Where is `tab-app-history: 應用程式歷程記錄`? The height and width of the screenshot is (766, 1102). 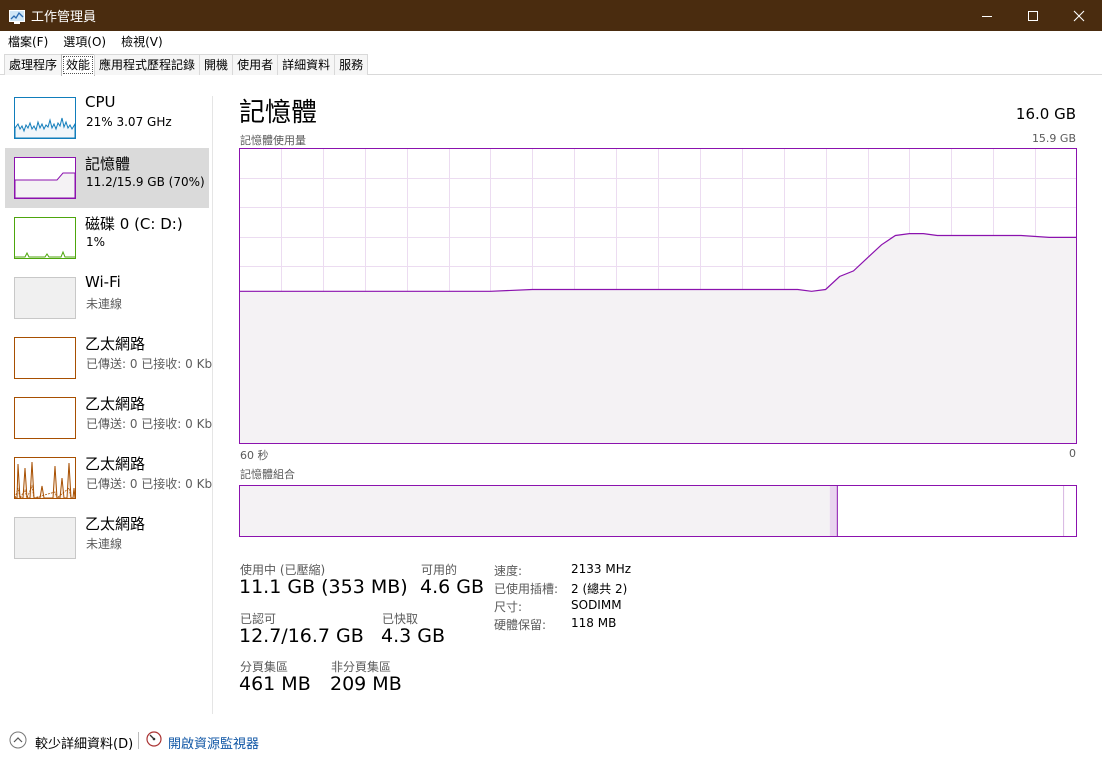 tab-app-history: 應用程式歷程記錄 is located at coordinates (147, 64).